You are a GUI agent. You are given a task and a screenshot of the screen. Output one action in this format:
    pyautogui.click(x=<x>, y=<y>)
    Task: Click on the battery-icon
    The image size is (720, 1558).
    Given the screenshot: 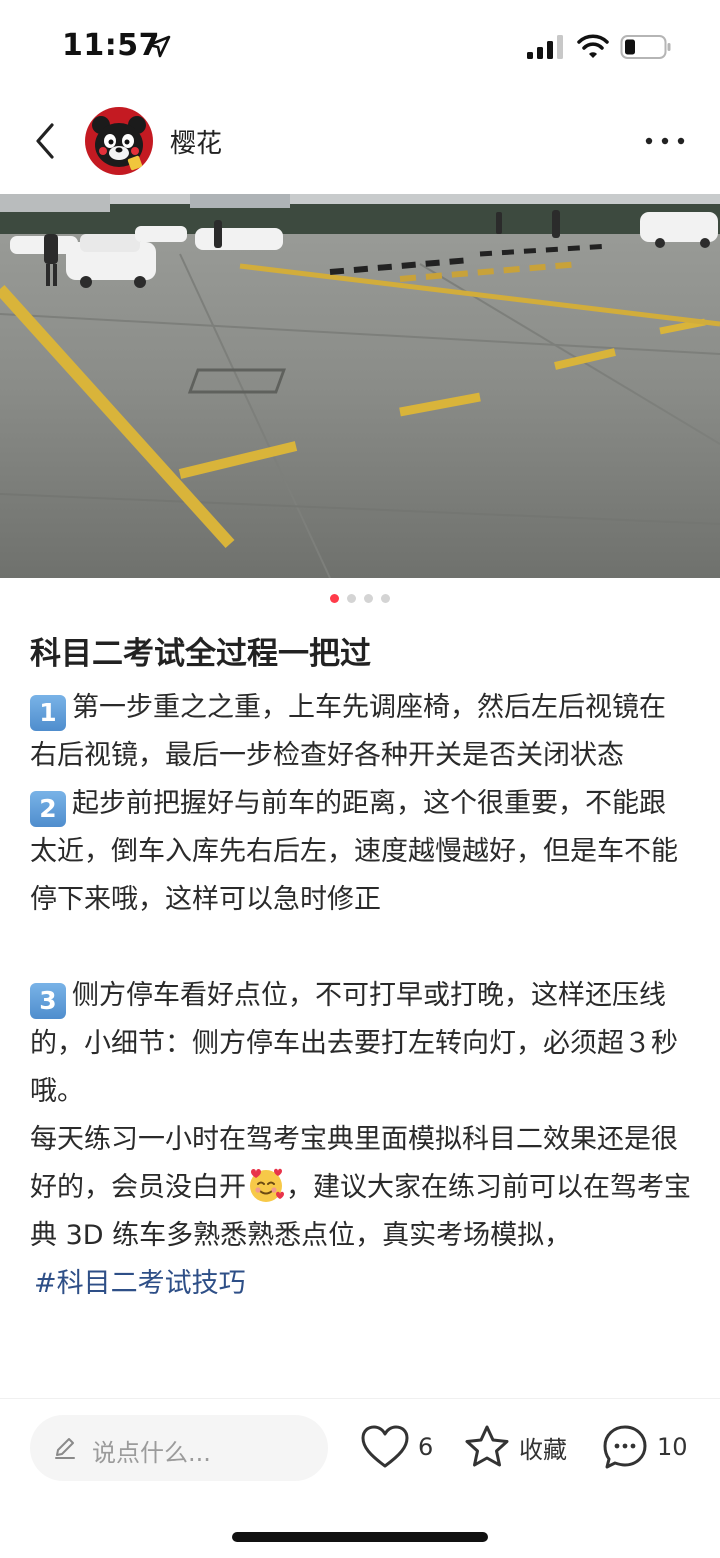 What is the action you would take?
    pyautogui.click(x=645, y=47)
    